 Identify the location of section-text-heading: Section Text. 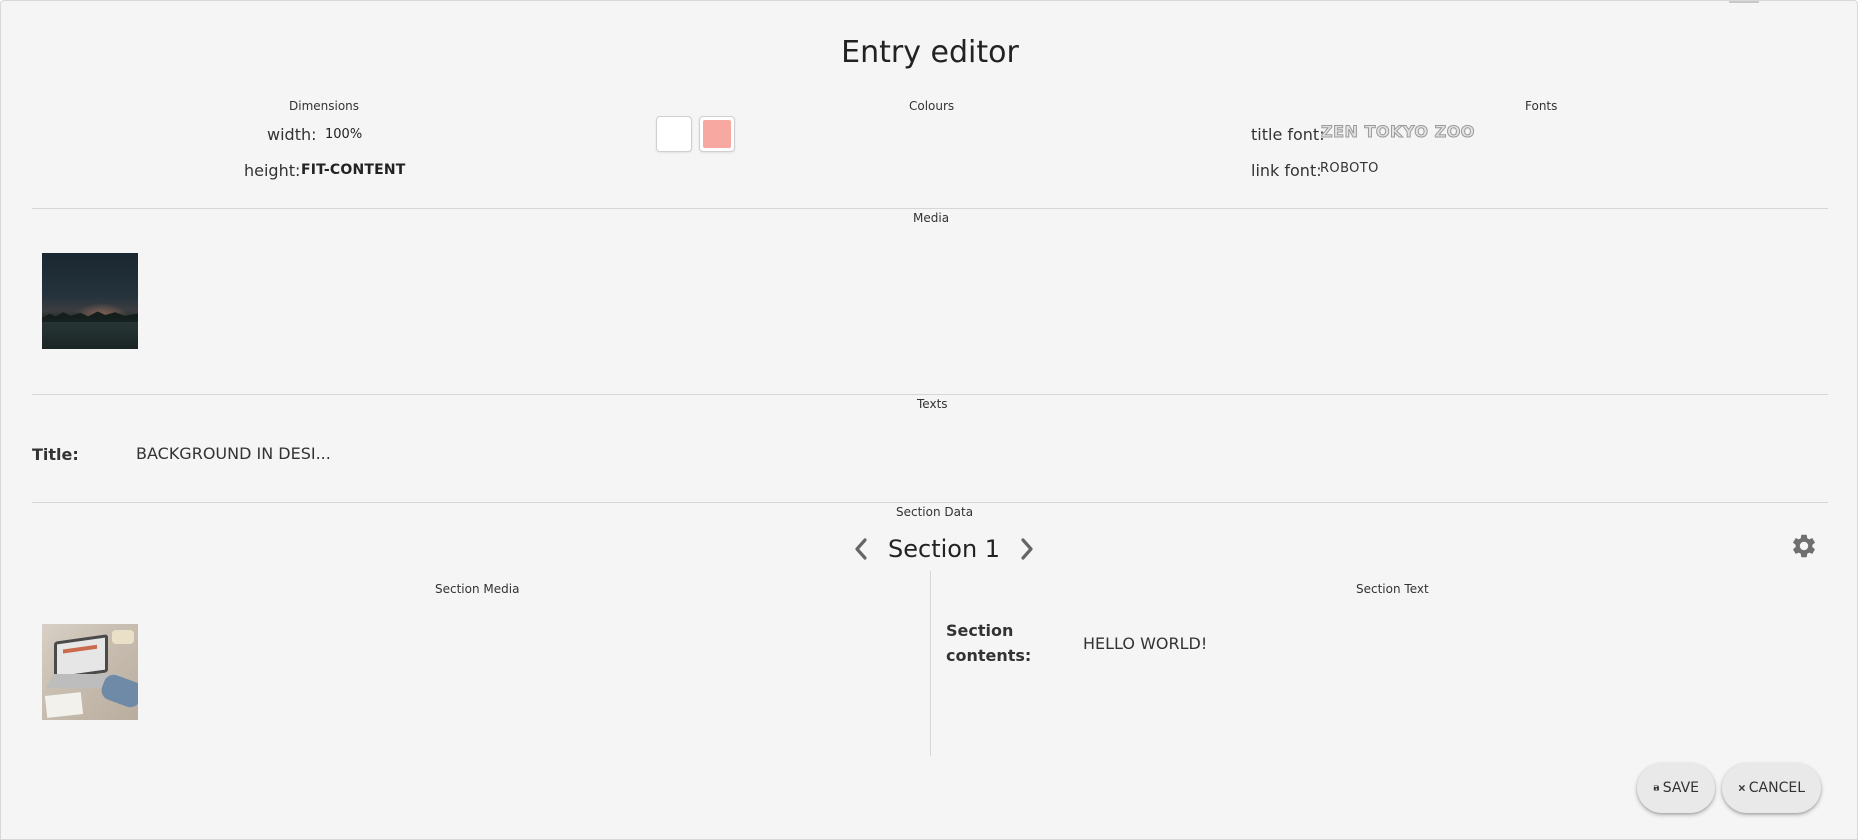
(1392, 589).